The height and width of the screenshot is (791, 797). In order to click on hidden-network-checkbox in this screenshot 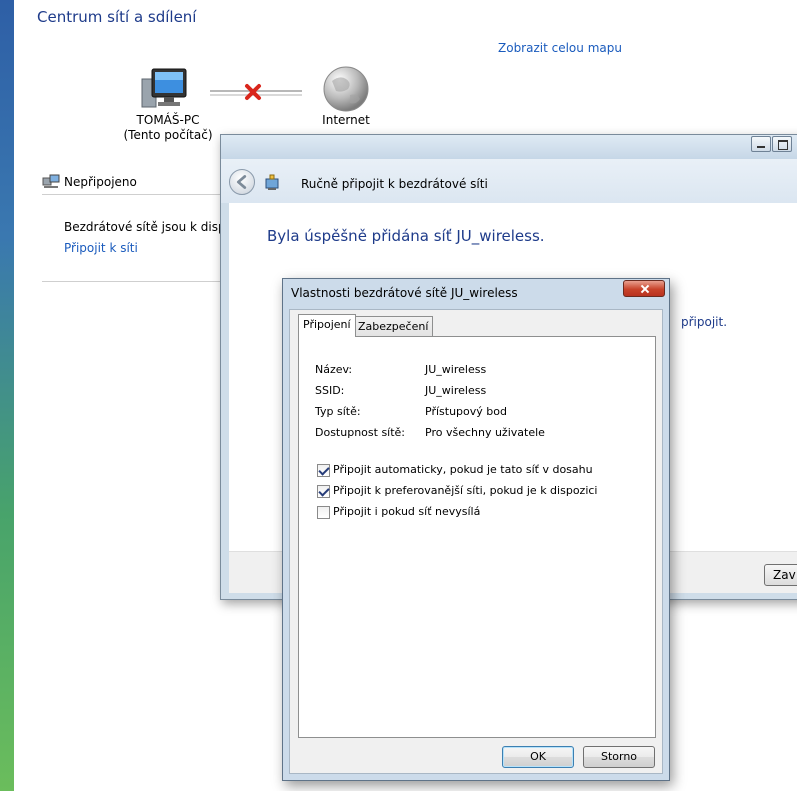, I will do `click(323, 512)`.